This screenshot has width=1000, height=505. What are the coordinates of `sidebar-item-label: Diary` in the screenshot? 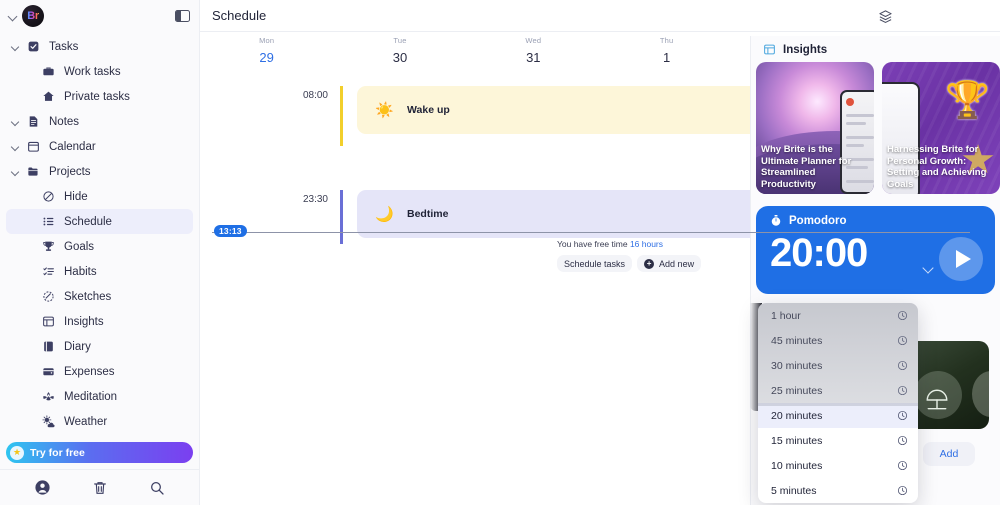 It's located at (77, 346).